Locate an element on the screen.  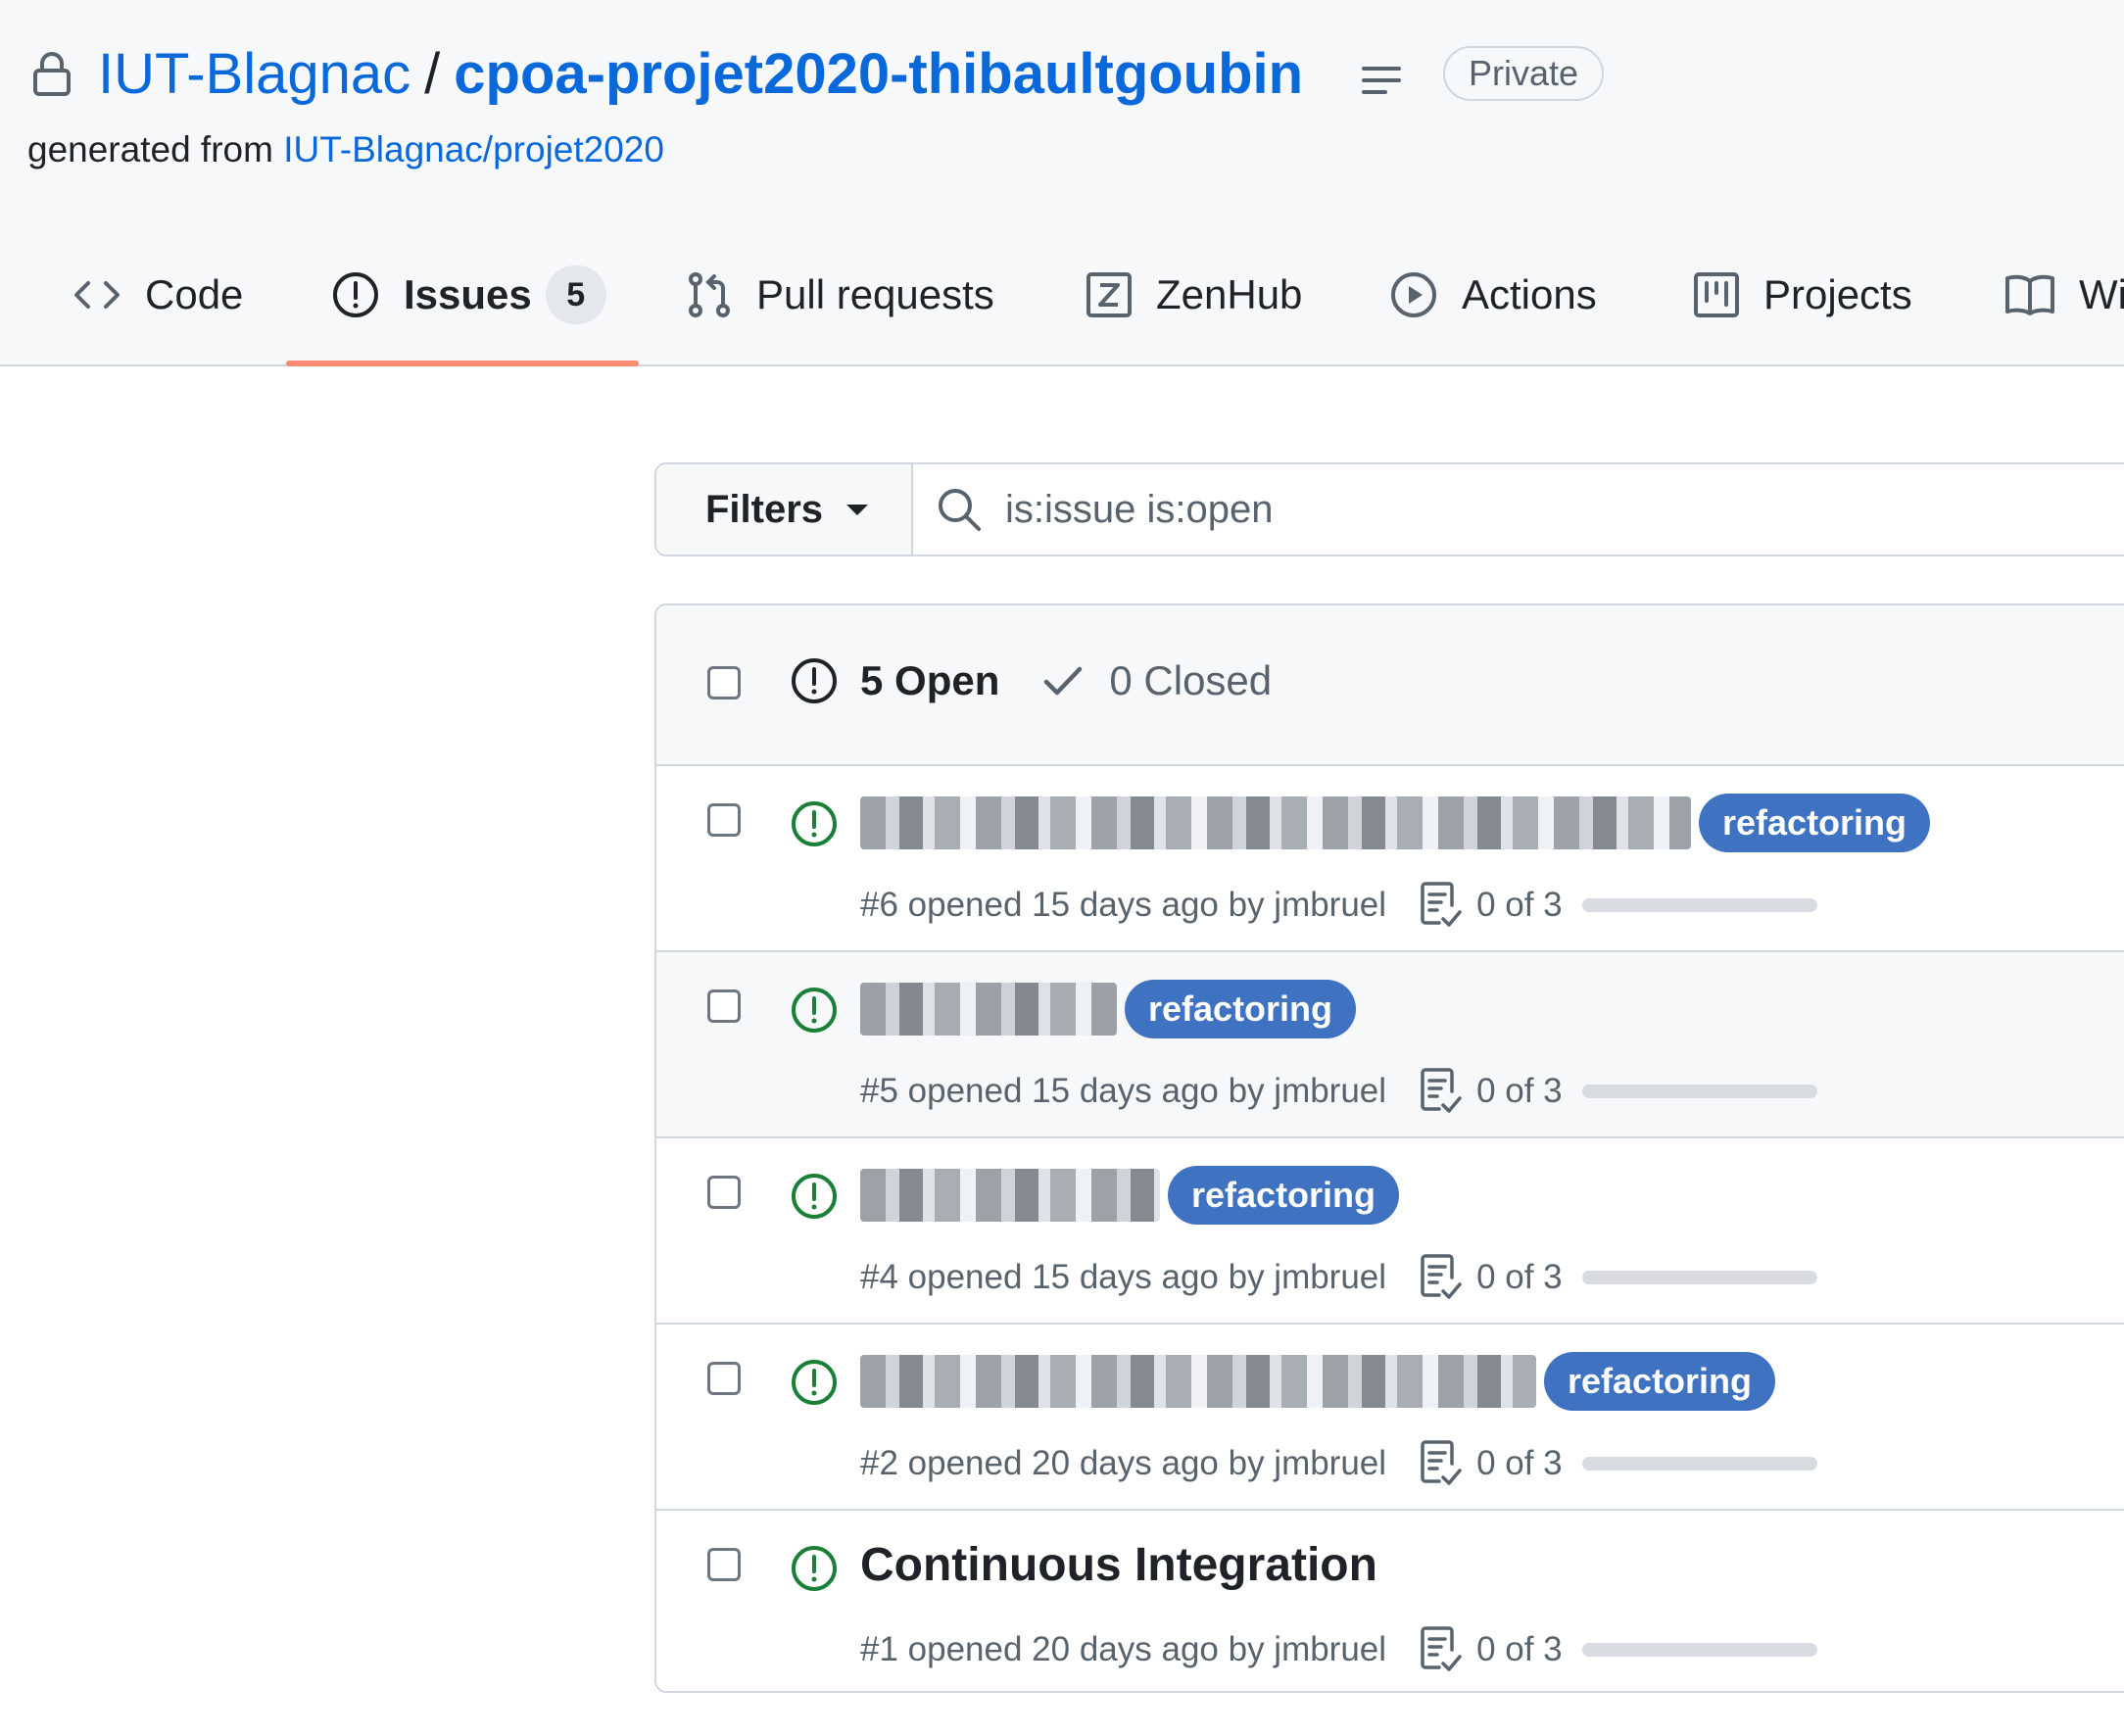
issue-meta: #5 opened 15 days ago by jmbruel 0 of 3 is located at coordinates (1338, 1091).